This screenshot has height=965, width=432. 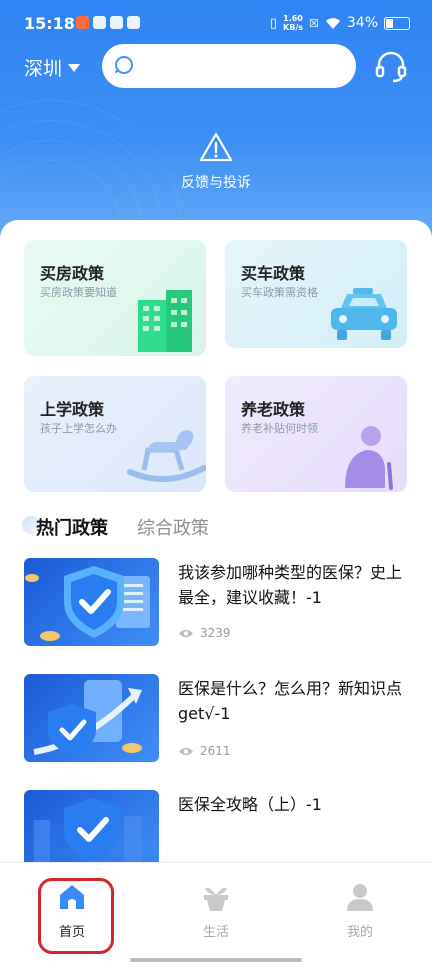 I want to click on card-car-policy: 买车政策 买车政策需资格, so click(x=316, y=294).